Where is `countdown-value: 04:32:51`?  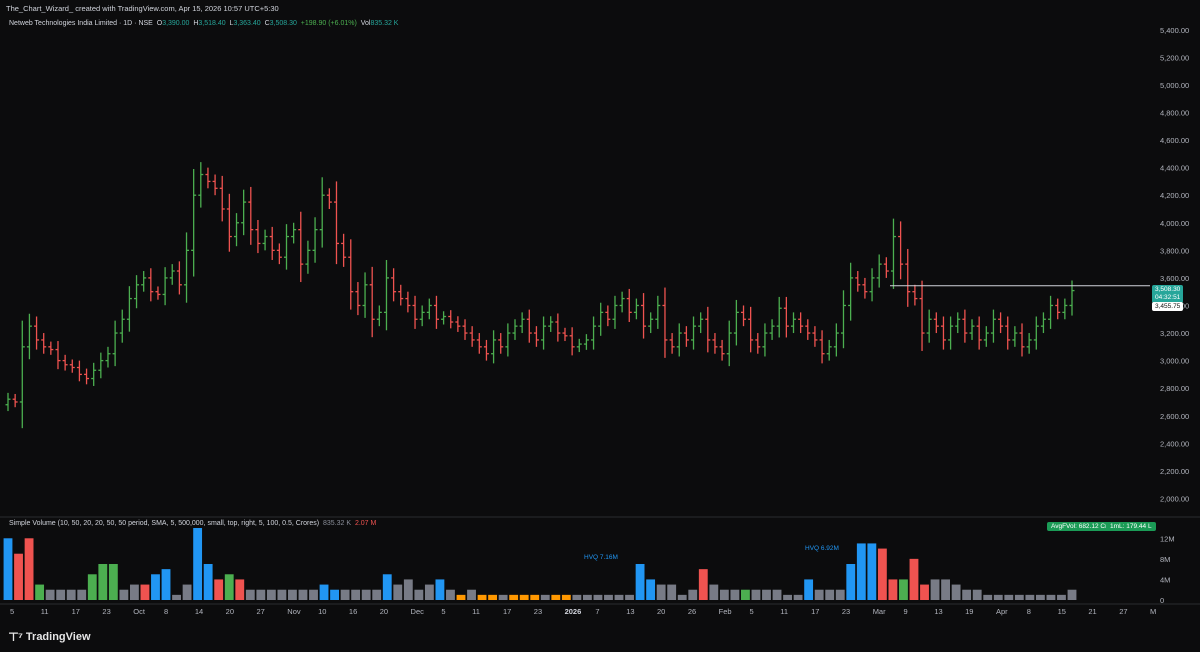
countdown-value: 04:32:51 is located at coordinates (1168, 297).